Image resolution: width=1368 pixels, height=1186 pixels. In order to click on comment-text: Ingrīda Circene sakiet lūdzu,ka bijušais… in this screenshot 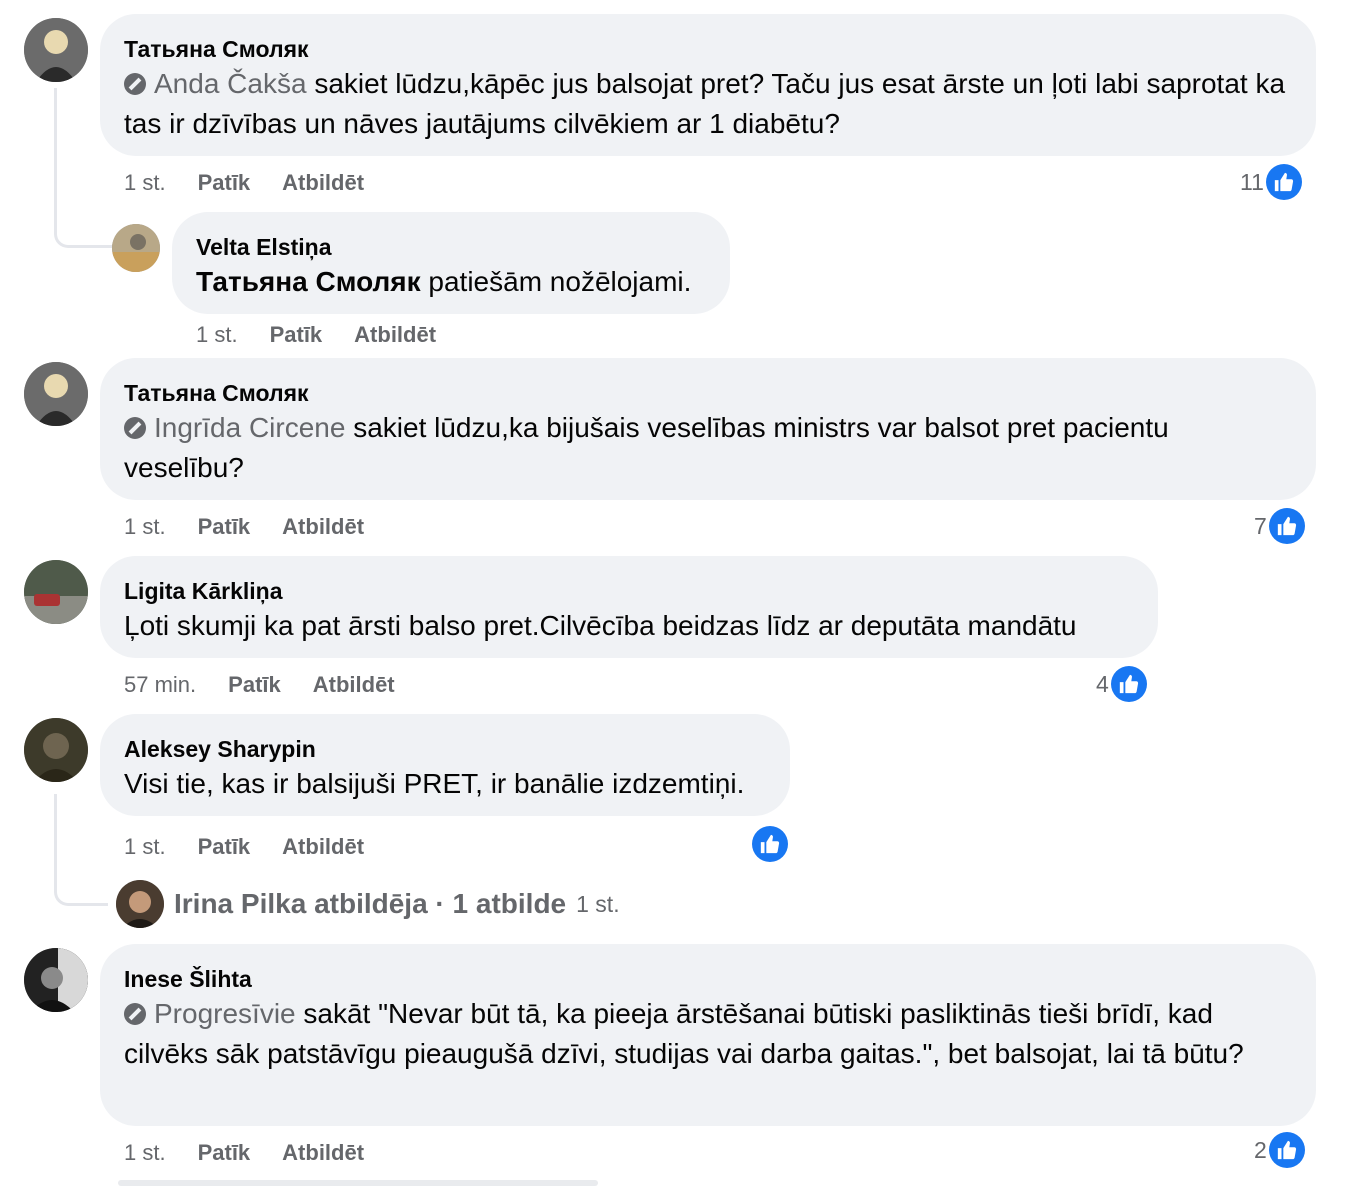, I will do `click(646, 447)`.